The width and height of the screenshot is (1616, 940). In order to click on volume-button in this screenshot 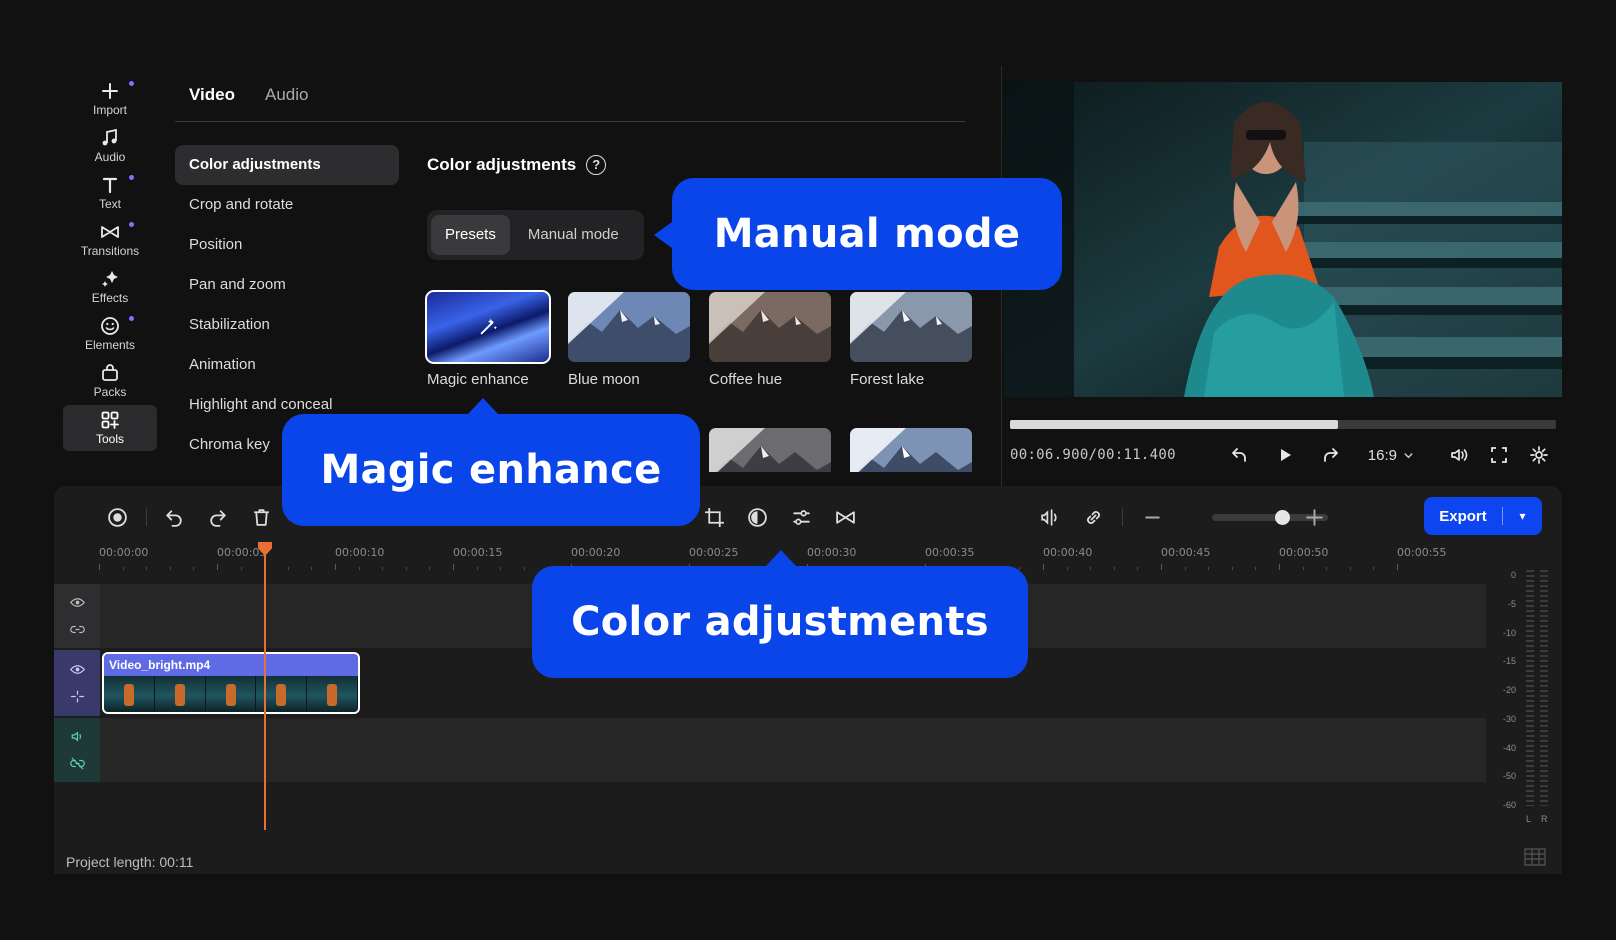, I will do `click(1459, 455)`.